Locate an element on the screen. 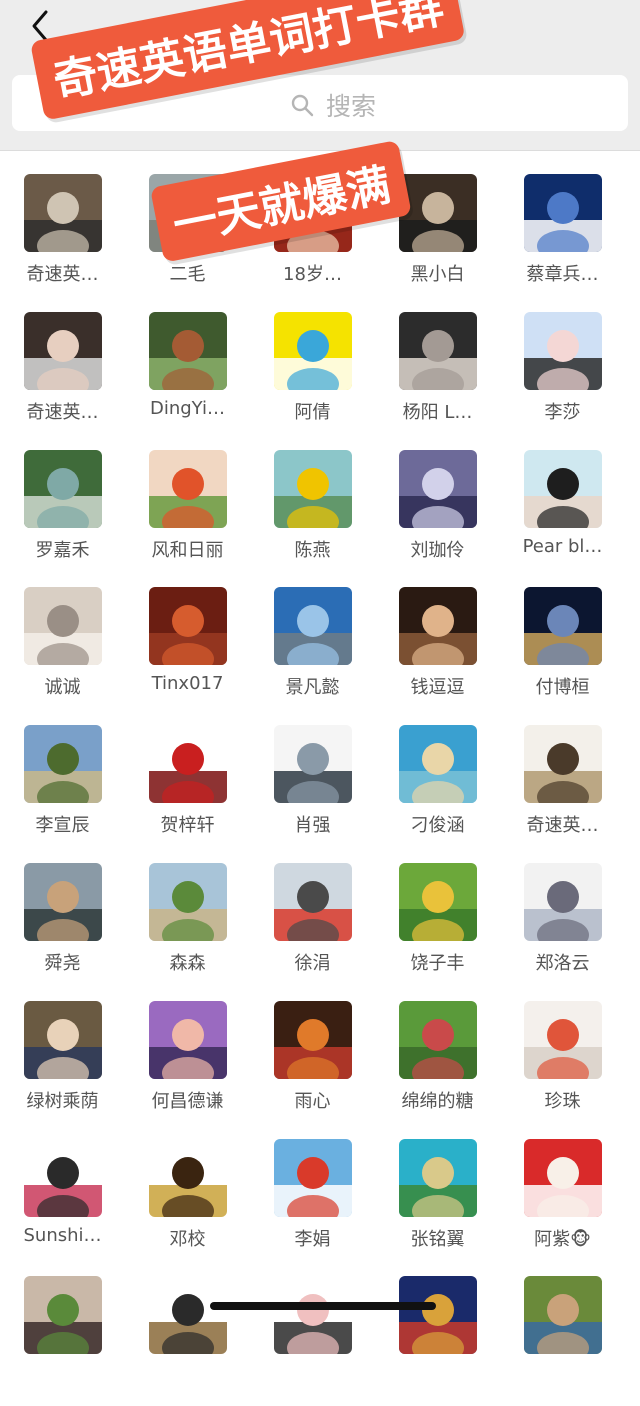  member-item: 刘珈伶 is located at coordinates (437, 515).